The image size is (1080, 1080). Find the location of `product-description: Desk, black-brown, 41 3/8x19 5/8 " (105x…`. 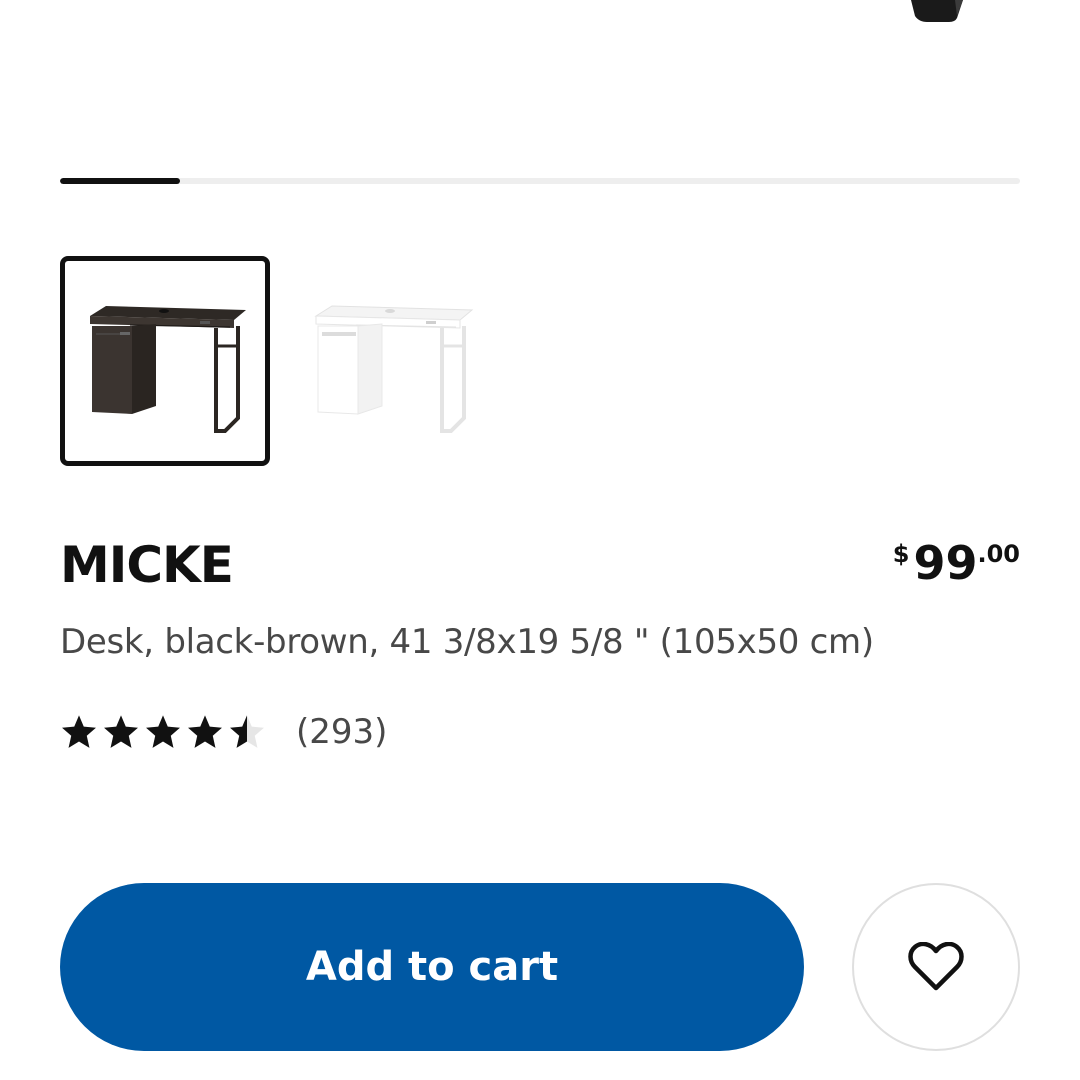

product-description: Desk, black-brown, 41 3/8x19 5/8 " (105x… is located at coordinates (467, 642).